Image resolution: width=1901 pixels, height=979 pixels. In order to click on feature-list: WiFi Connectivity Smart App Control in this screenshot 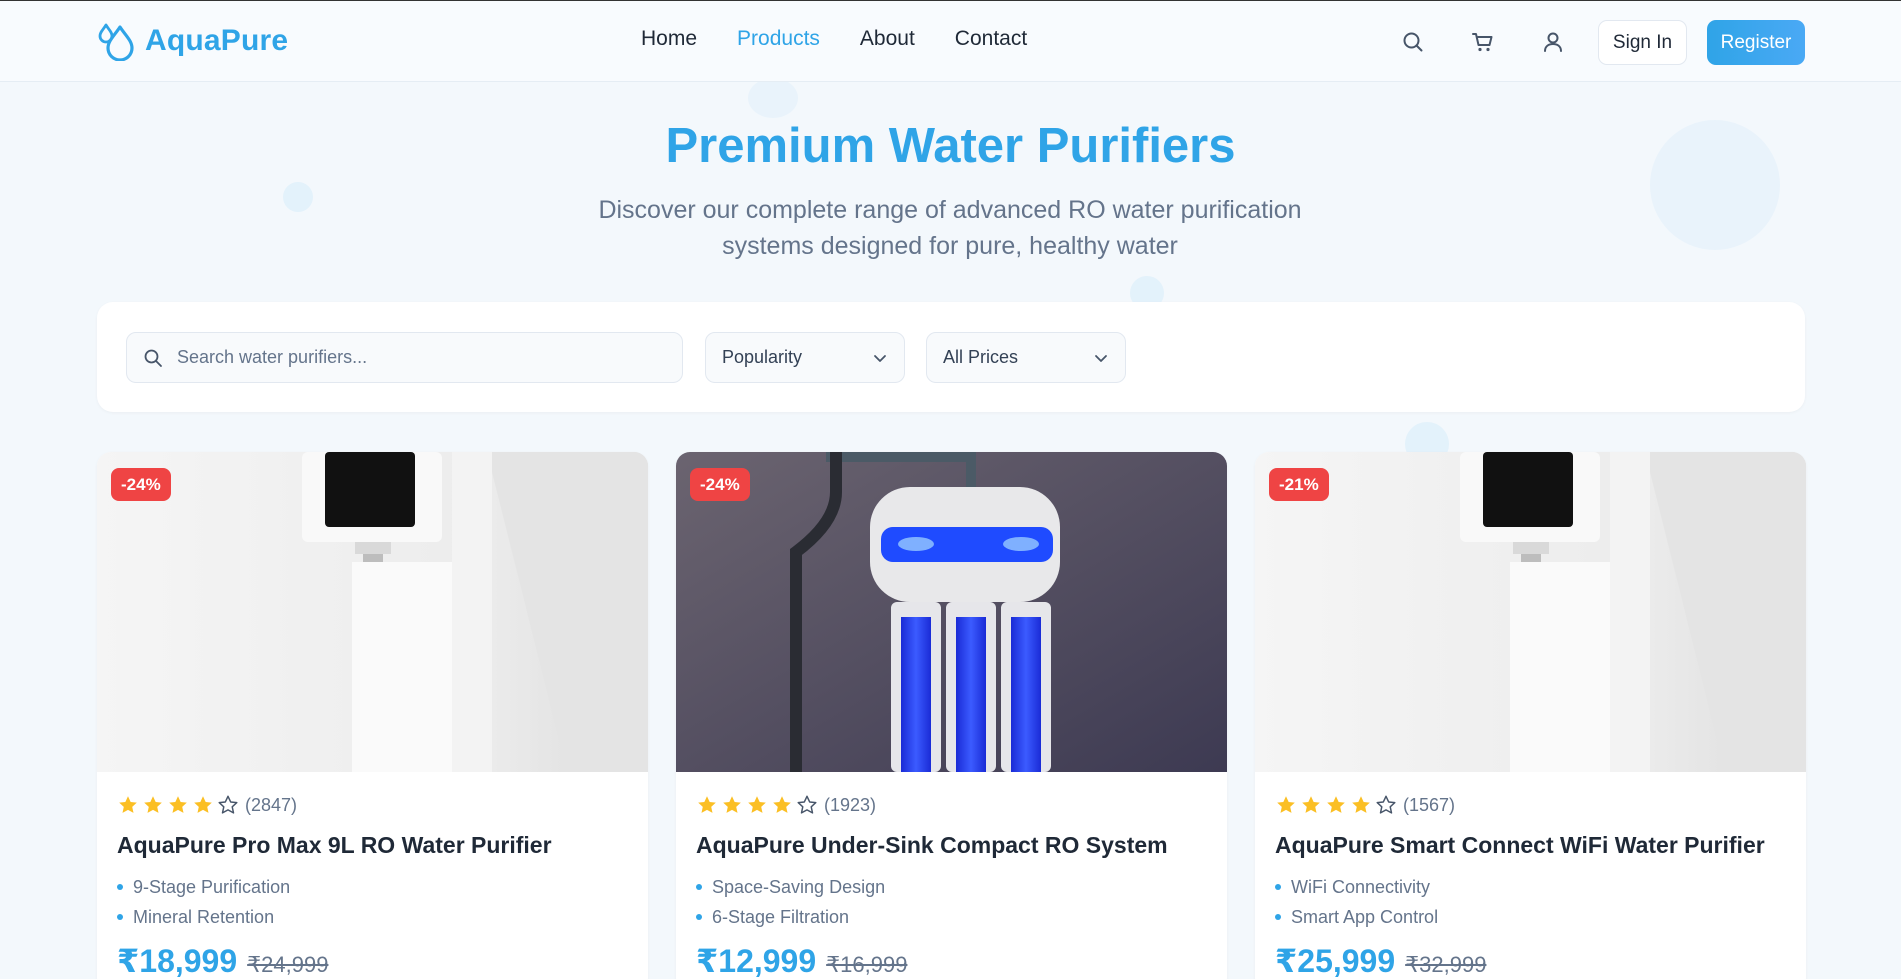, I will do `click(1356, 902)`.